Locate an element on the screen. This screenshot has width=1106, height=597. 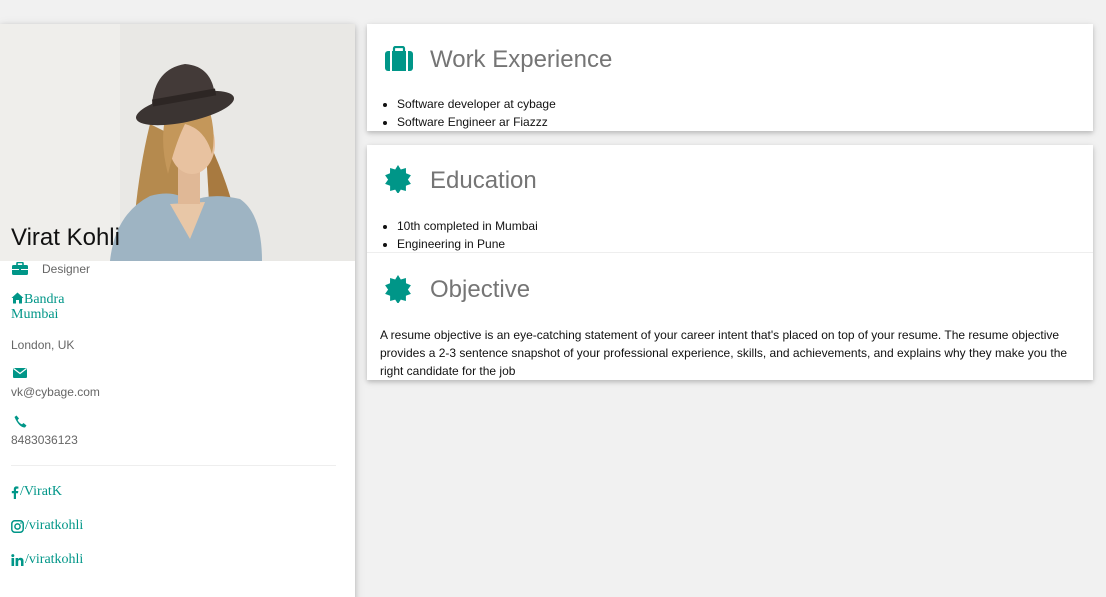
job-title-row: Designer is located at coordinates (50, 269).